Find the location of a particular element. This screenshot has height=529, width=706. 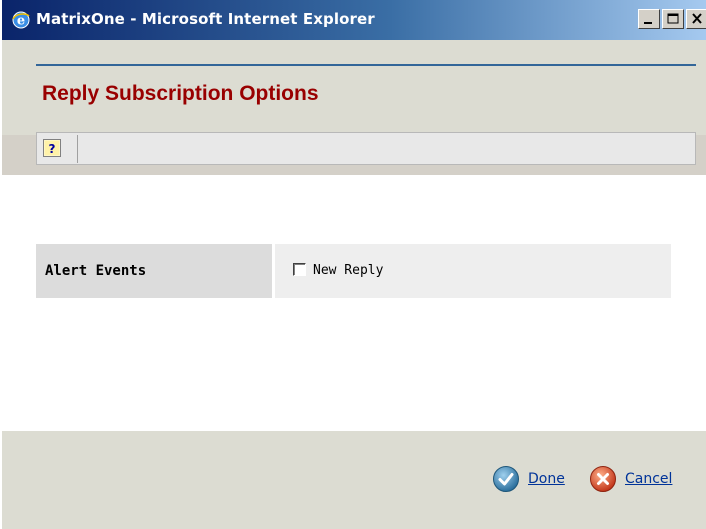

maximize-button is located at coordinates (673, 19).